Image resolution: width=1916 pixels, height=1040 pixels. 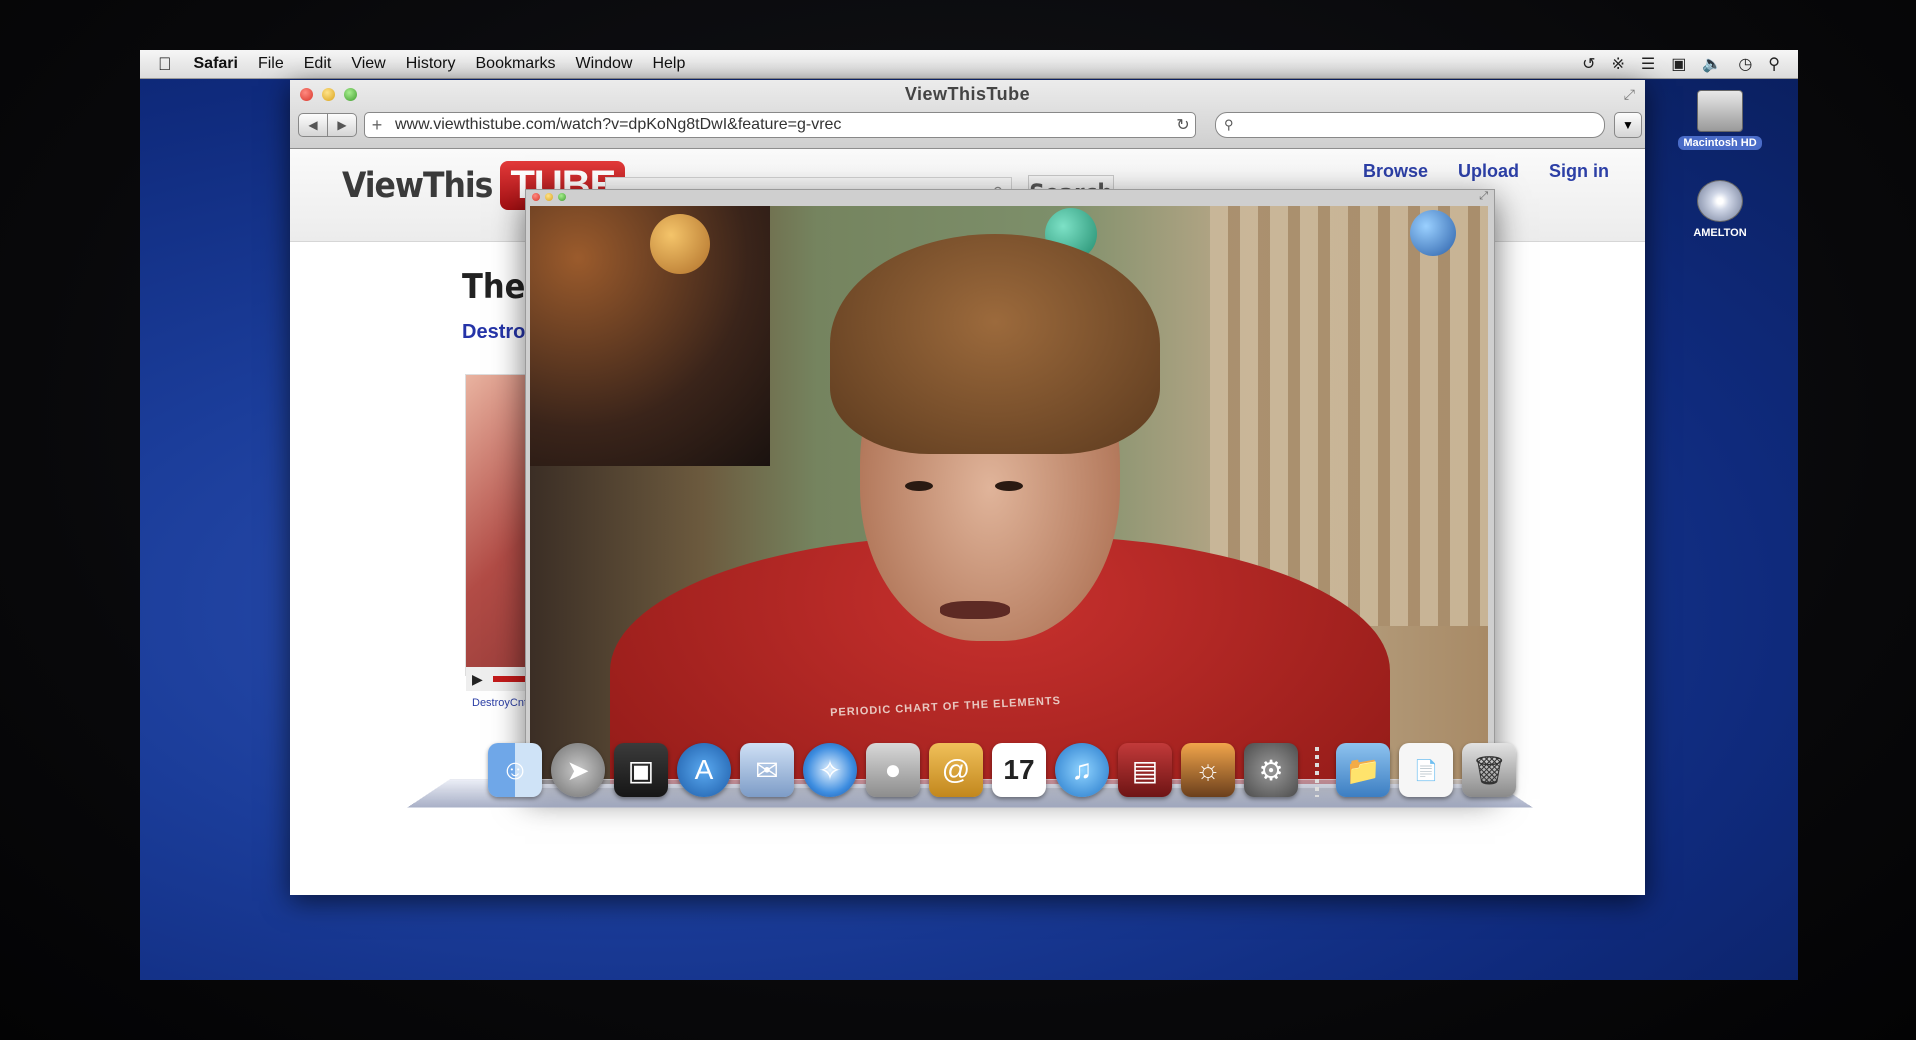 What do you see at coordinates (893, 770) in the screenshot?
I see `facetime-icon: ●` at bounding box center [893, 770].